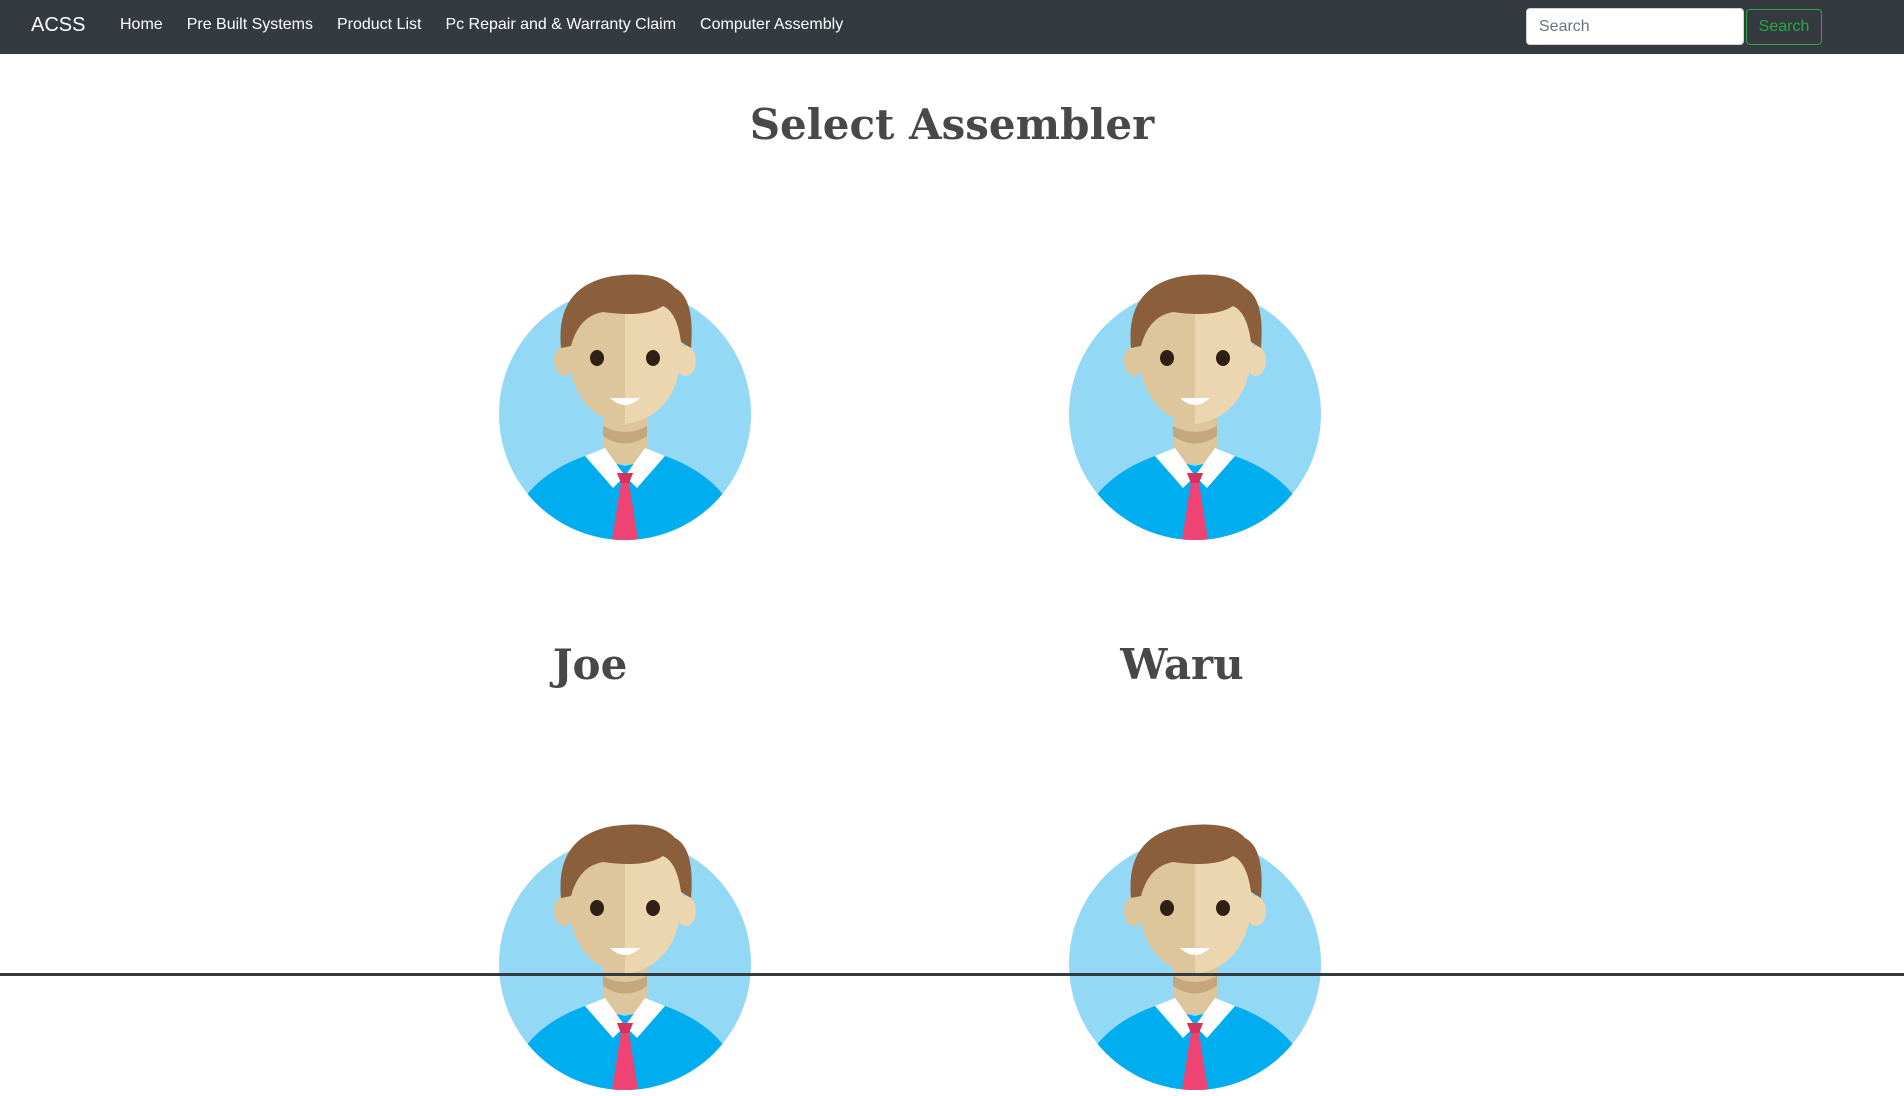 The height and width of the screenshot is (1096, 1904). What do you see at coordinates (560, 25) in the screenshot?
I see `nav-link-pc-repair-warranty: Pc Repair and & Warranty Claim` at bounding box center [560, 25].